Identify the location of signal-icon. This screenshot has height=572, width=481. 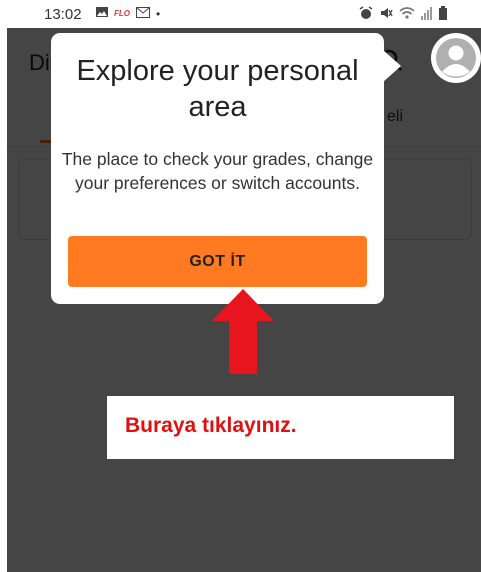
(427, 14).